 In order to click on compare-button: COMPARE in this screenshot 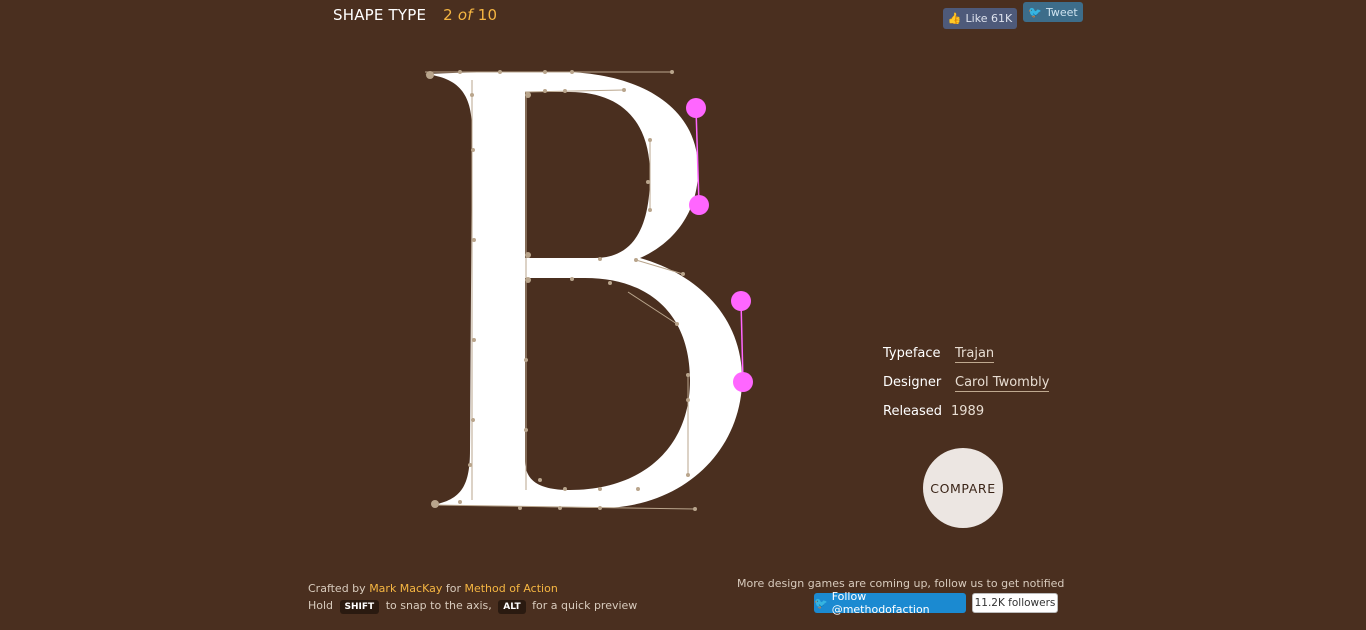, I will do `click(963, 488)`.